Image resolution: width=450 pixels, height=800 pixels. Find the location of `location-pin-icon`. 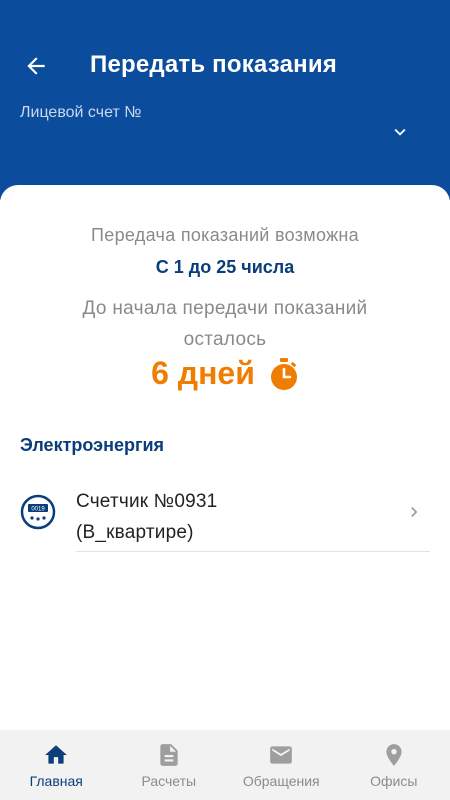

location-pin-icon is located at coordinates (394, 755).